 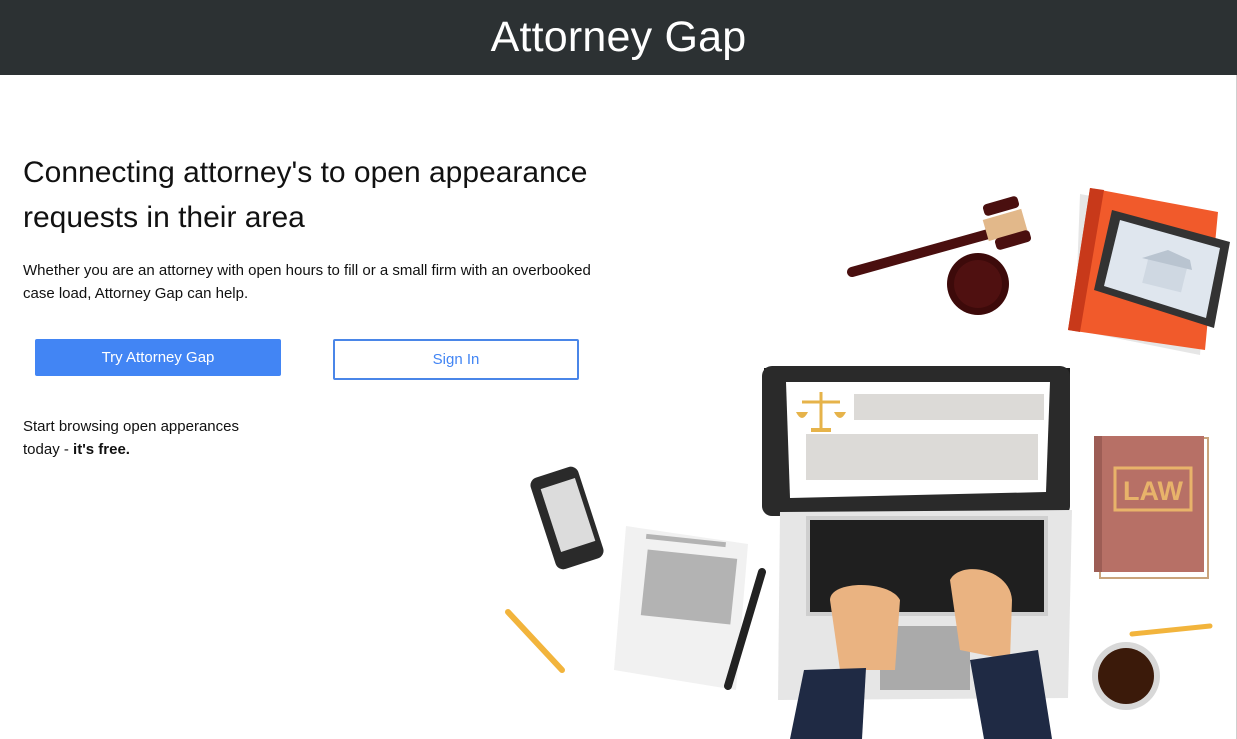 What do you see at coordinates (1126, 676) in the screenshot?
I see `coffee-cup-icon` at bounding box center [1126, 676].